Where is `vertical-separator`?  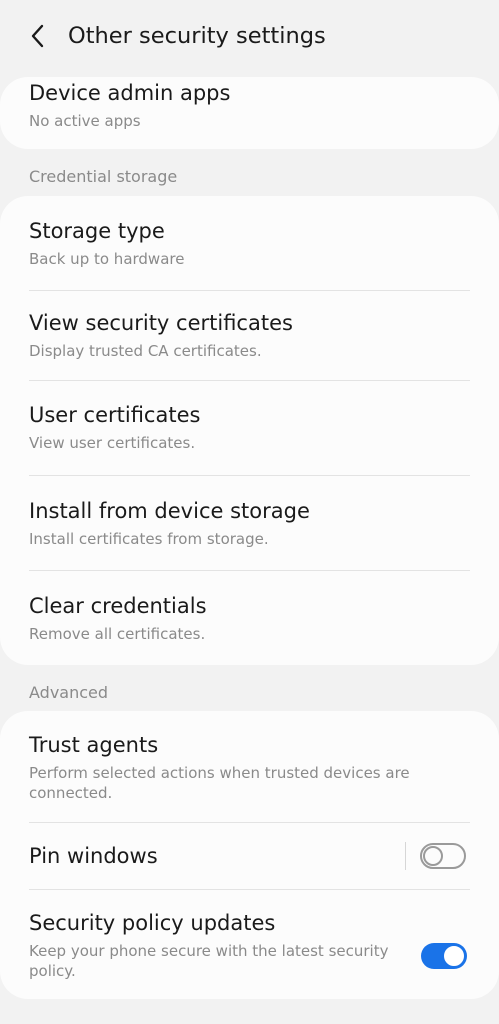 vertical-separator is located at coordinates (405, 856).